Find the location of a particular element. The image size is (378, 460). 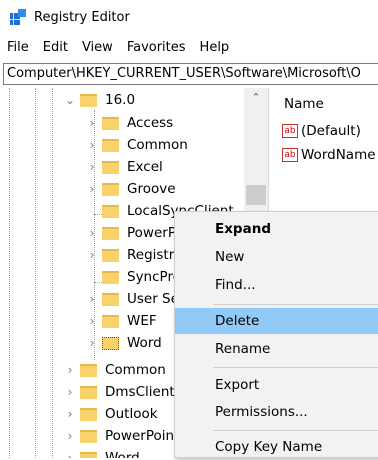

menu-bar: File Edit View Favorites Help is located at coordinates (118, 48).